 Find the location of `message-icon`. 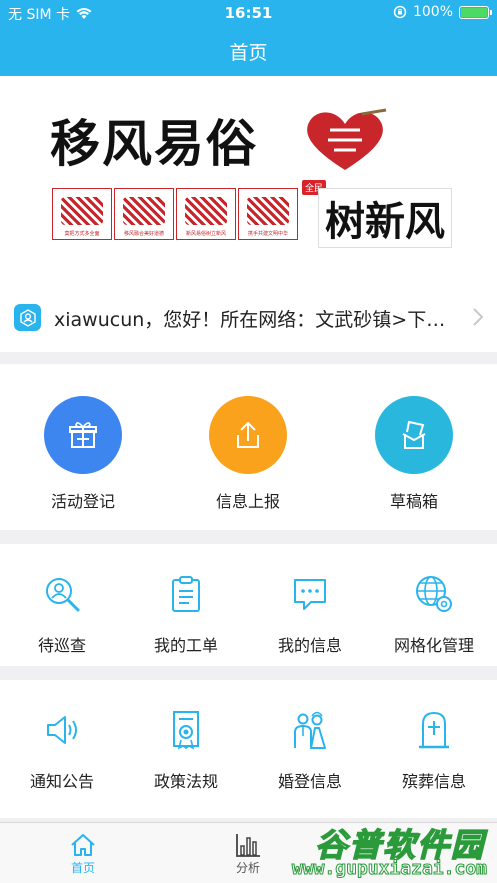

message-icon is located at coordinates (310, 594).